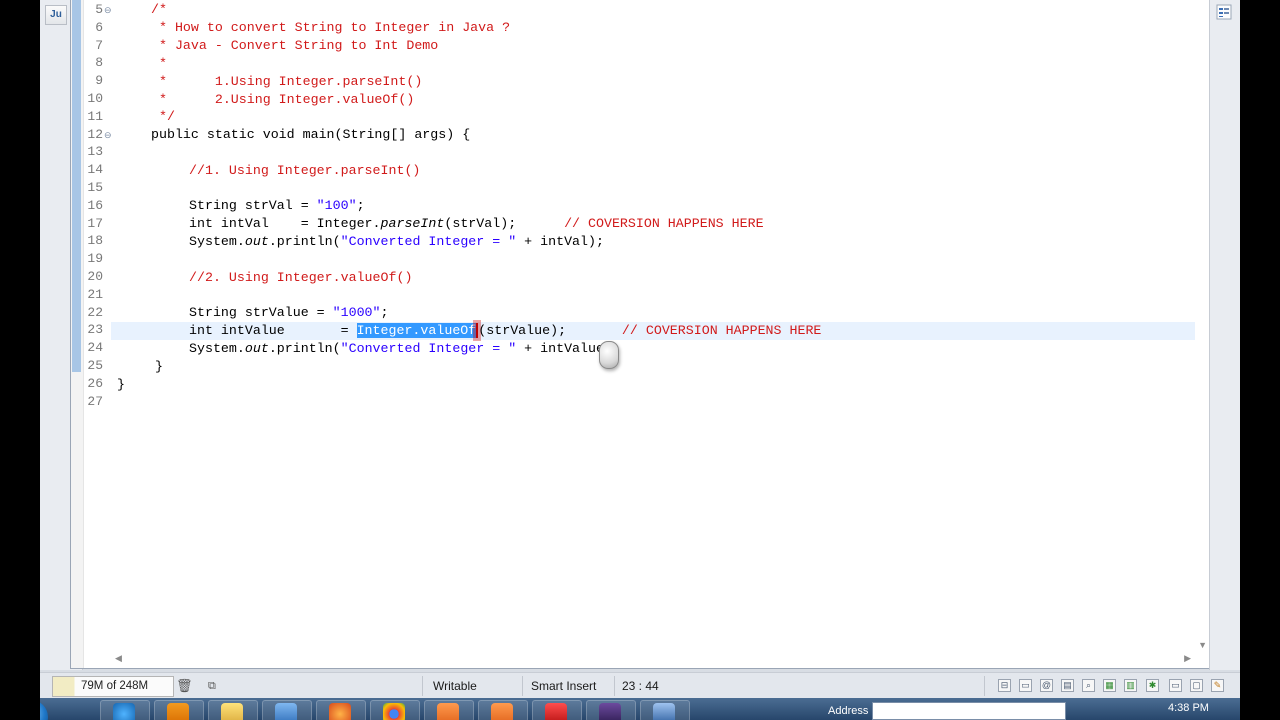 The width and height of the screenshot is (1280, 720). I want to click on outline-view-icon, so click(1224, 12).